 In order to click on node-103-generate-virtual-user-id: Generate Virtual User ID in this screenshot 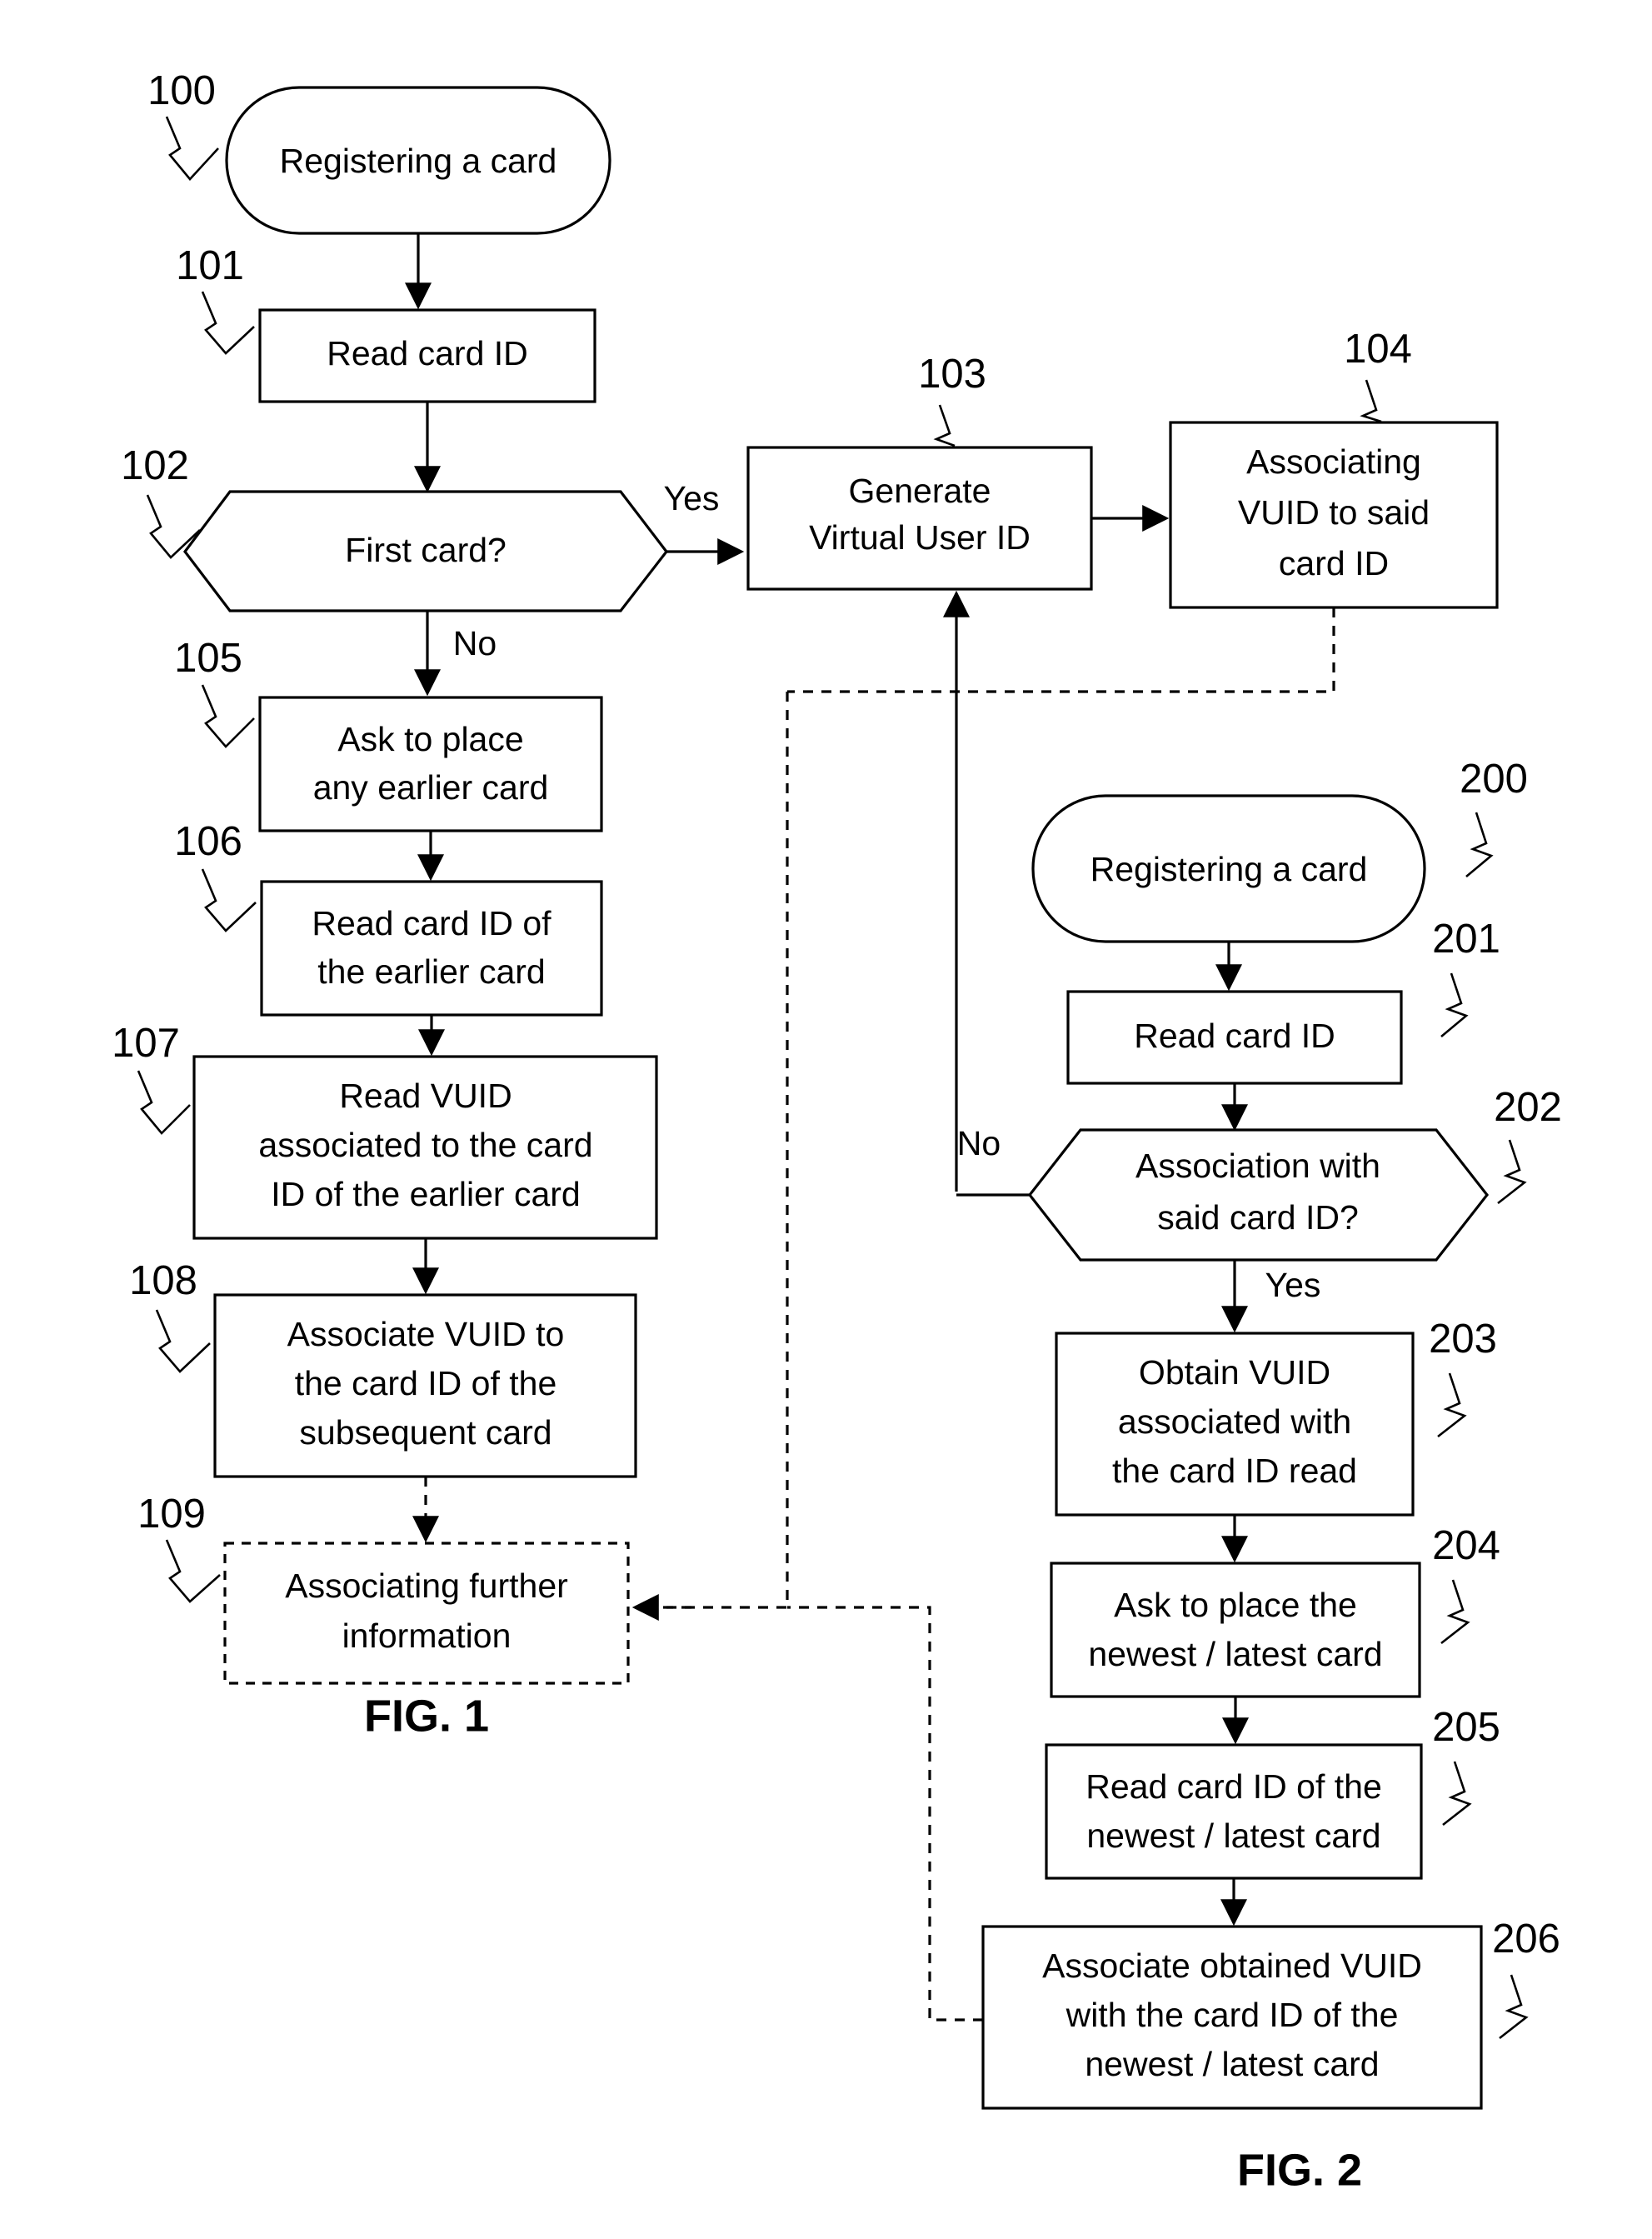, I will do `click(920, 518)`.